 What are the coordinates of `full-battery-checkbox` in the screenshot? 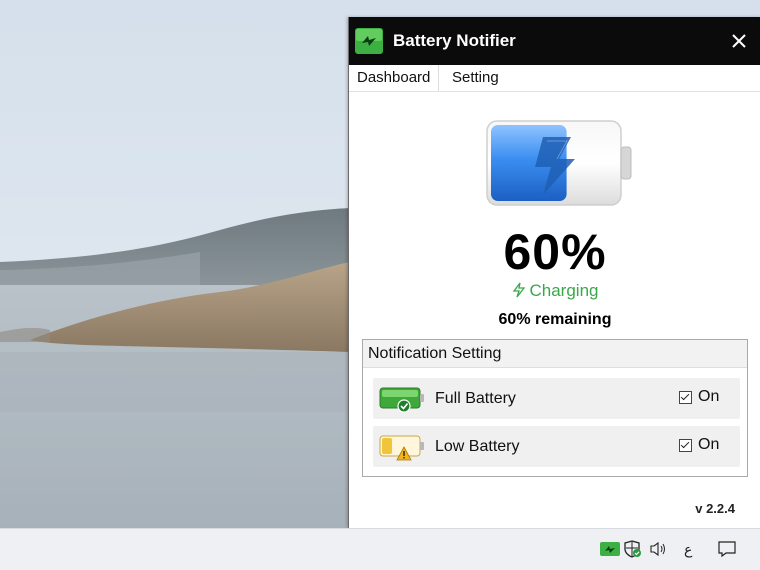 It's located at (685, 397).